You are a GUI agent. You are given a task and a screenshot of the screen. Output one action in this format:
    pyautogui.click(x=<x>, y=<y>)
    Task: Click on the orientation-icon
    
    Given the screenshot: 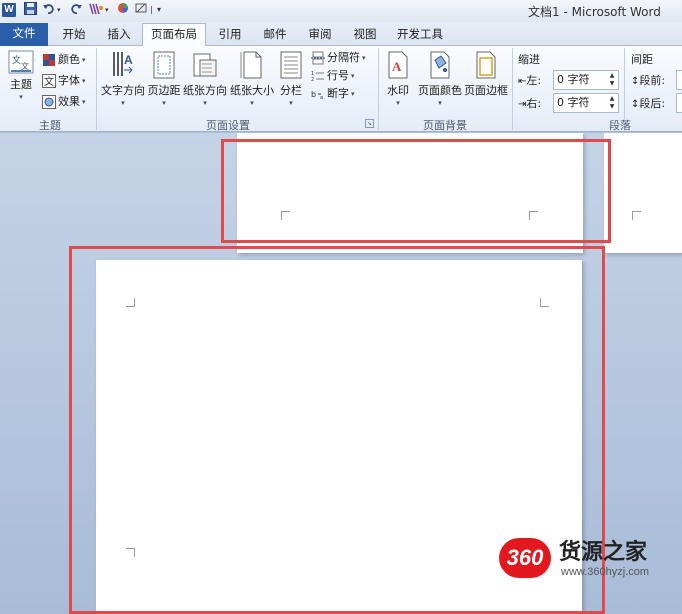 What is the action you would take?
    pyautogui.click(x=205, y=65)
    